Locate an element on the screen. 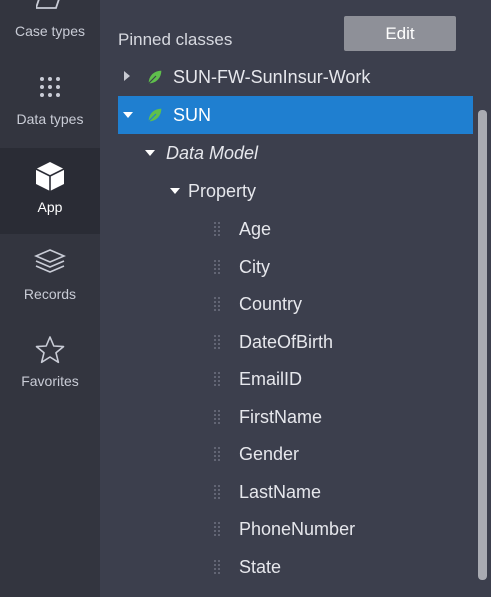 The width and height of the screenshot is (491, 597). nav-favorites: Favorites is located at coordinates (50, 368).